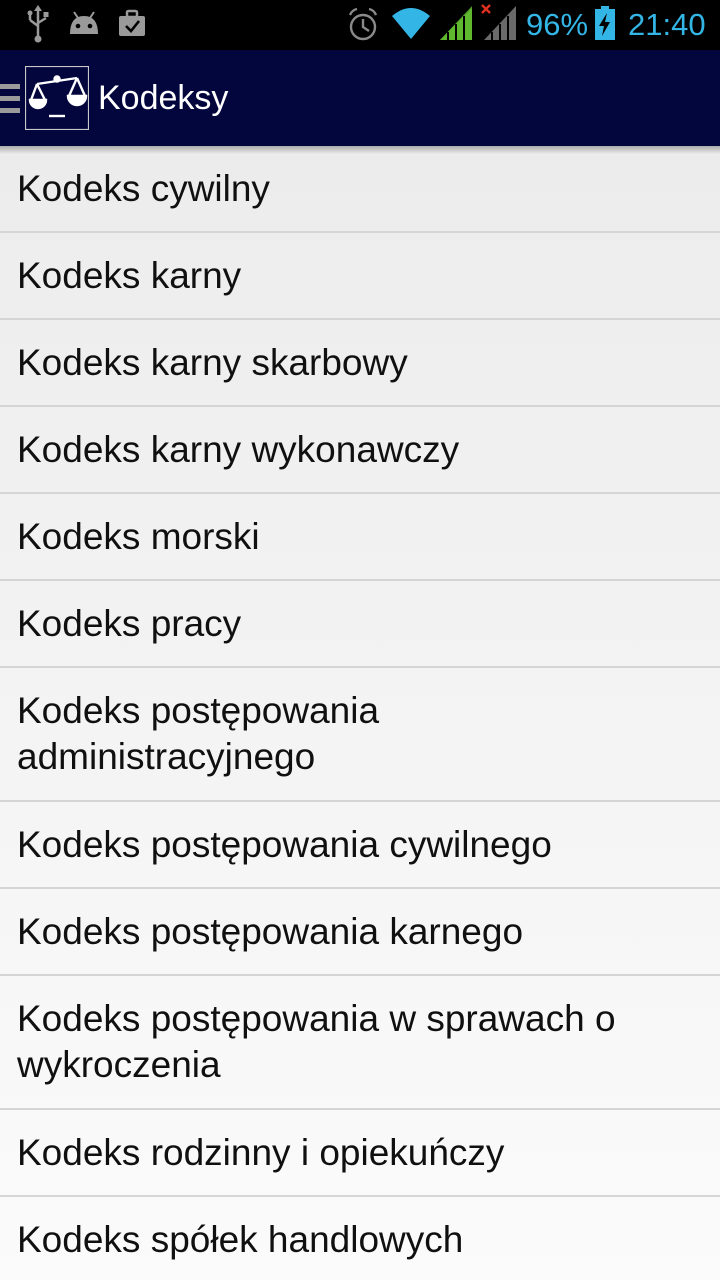 Image resolution: width=720 pixels, height=1280 pixels. I want to click on list-item-kodeks-rodzinny: Kodeks rodzinny i opiekuńczy, so click(360, 1153).